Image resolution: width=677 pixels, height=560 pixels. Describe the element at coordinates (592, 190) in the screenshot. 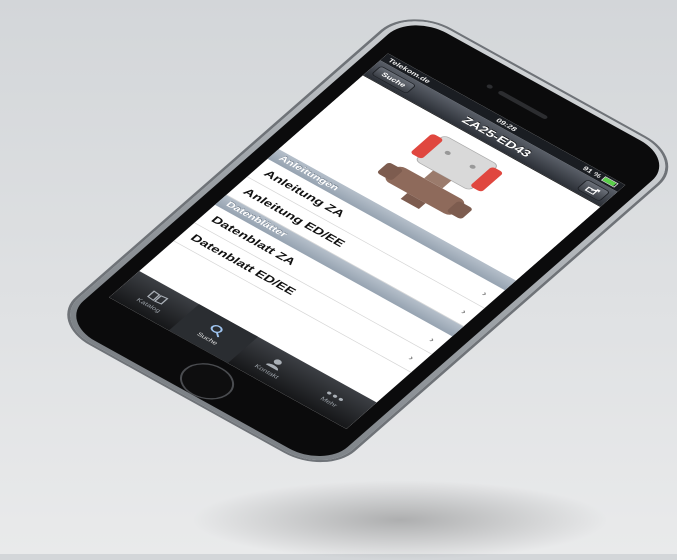

I see `share-icon` at that location.